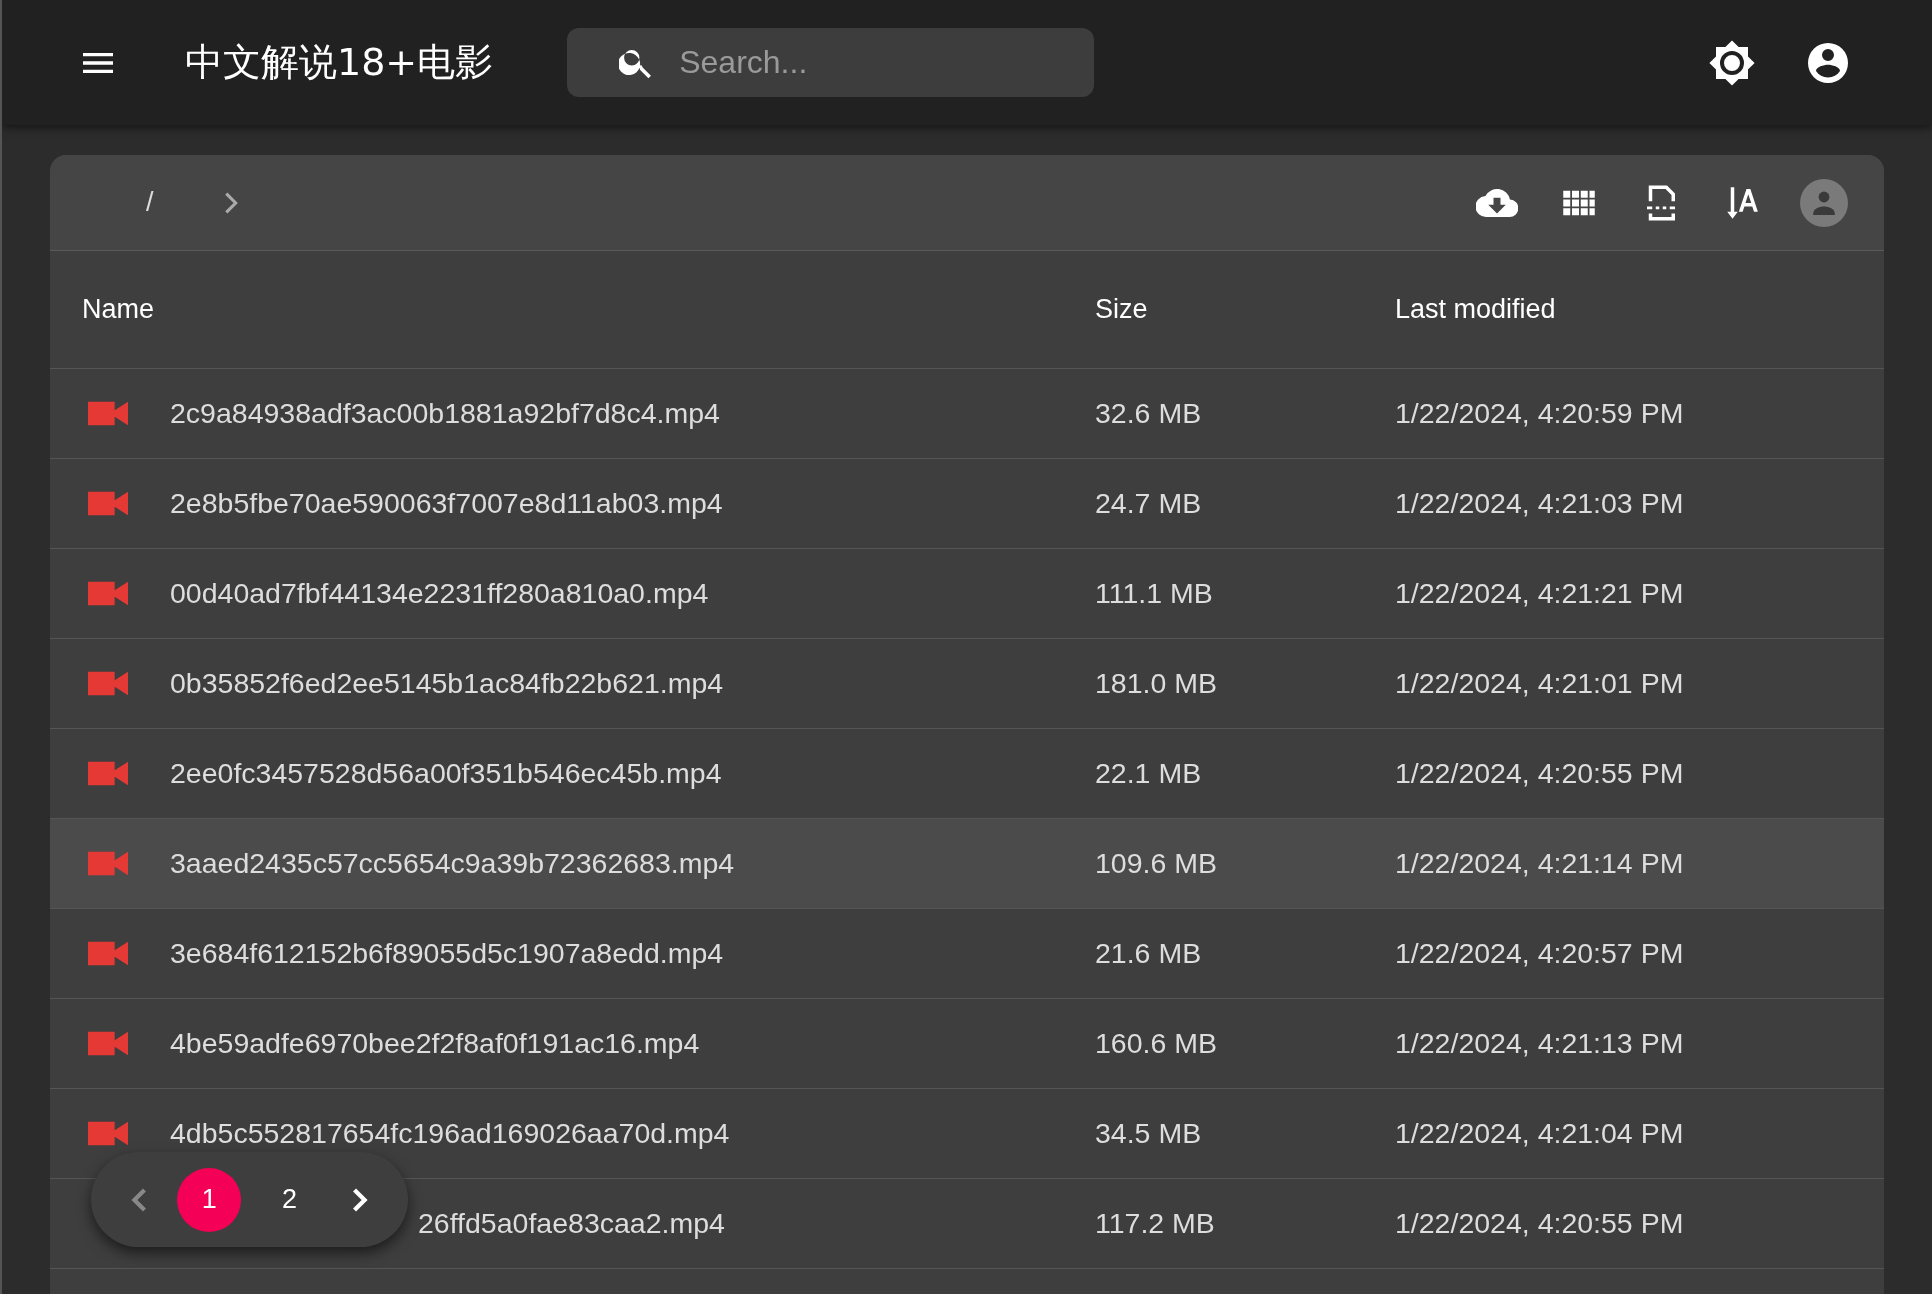 Image resolution: width=1932 pixels, height=1294 pixels. What do you see at coordinates (1149, 773) in the screenshot?
I see `file-size: 22.1 MB` at bounding box center [1149, 773].